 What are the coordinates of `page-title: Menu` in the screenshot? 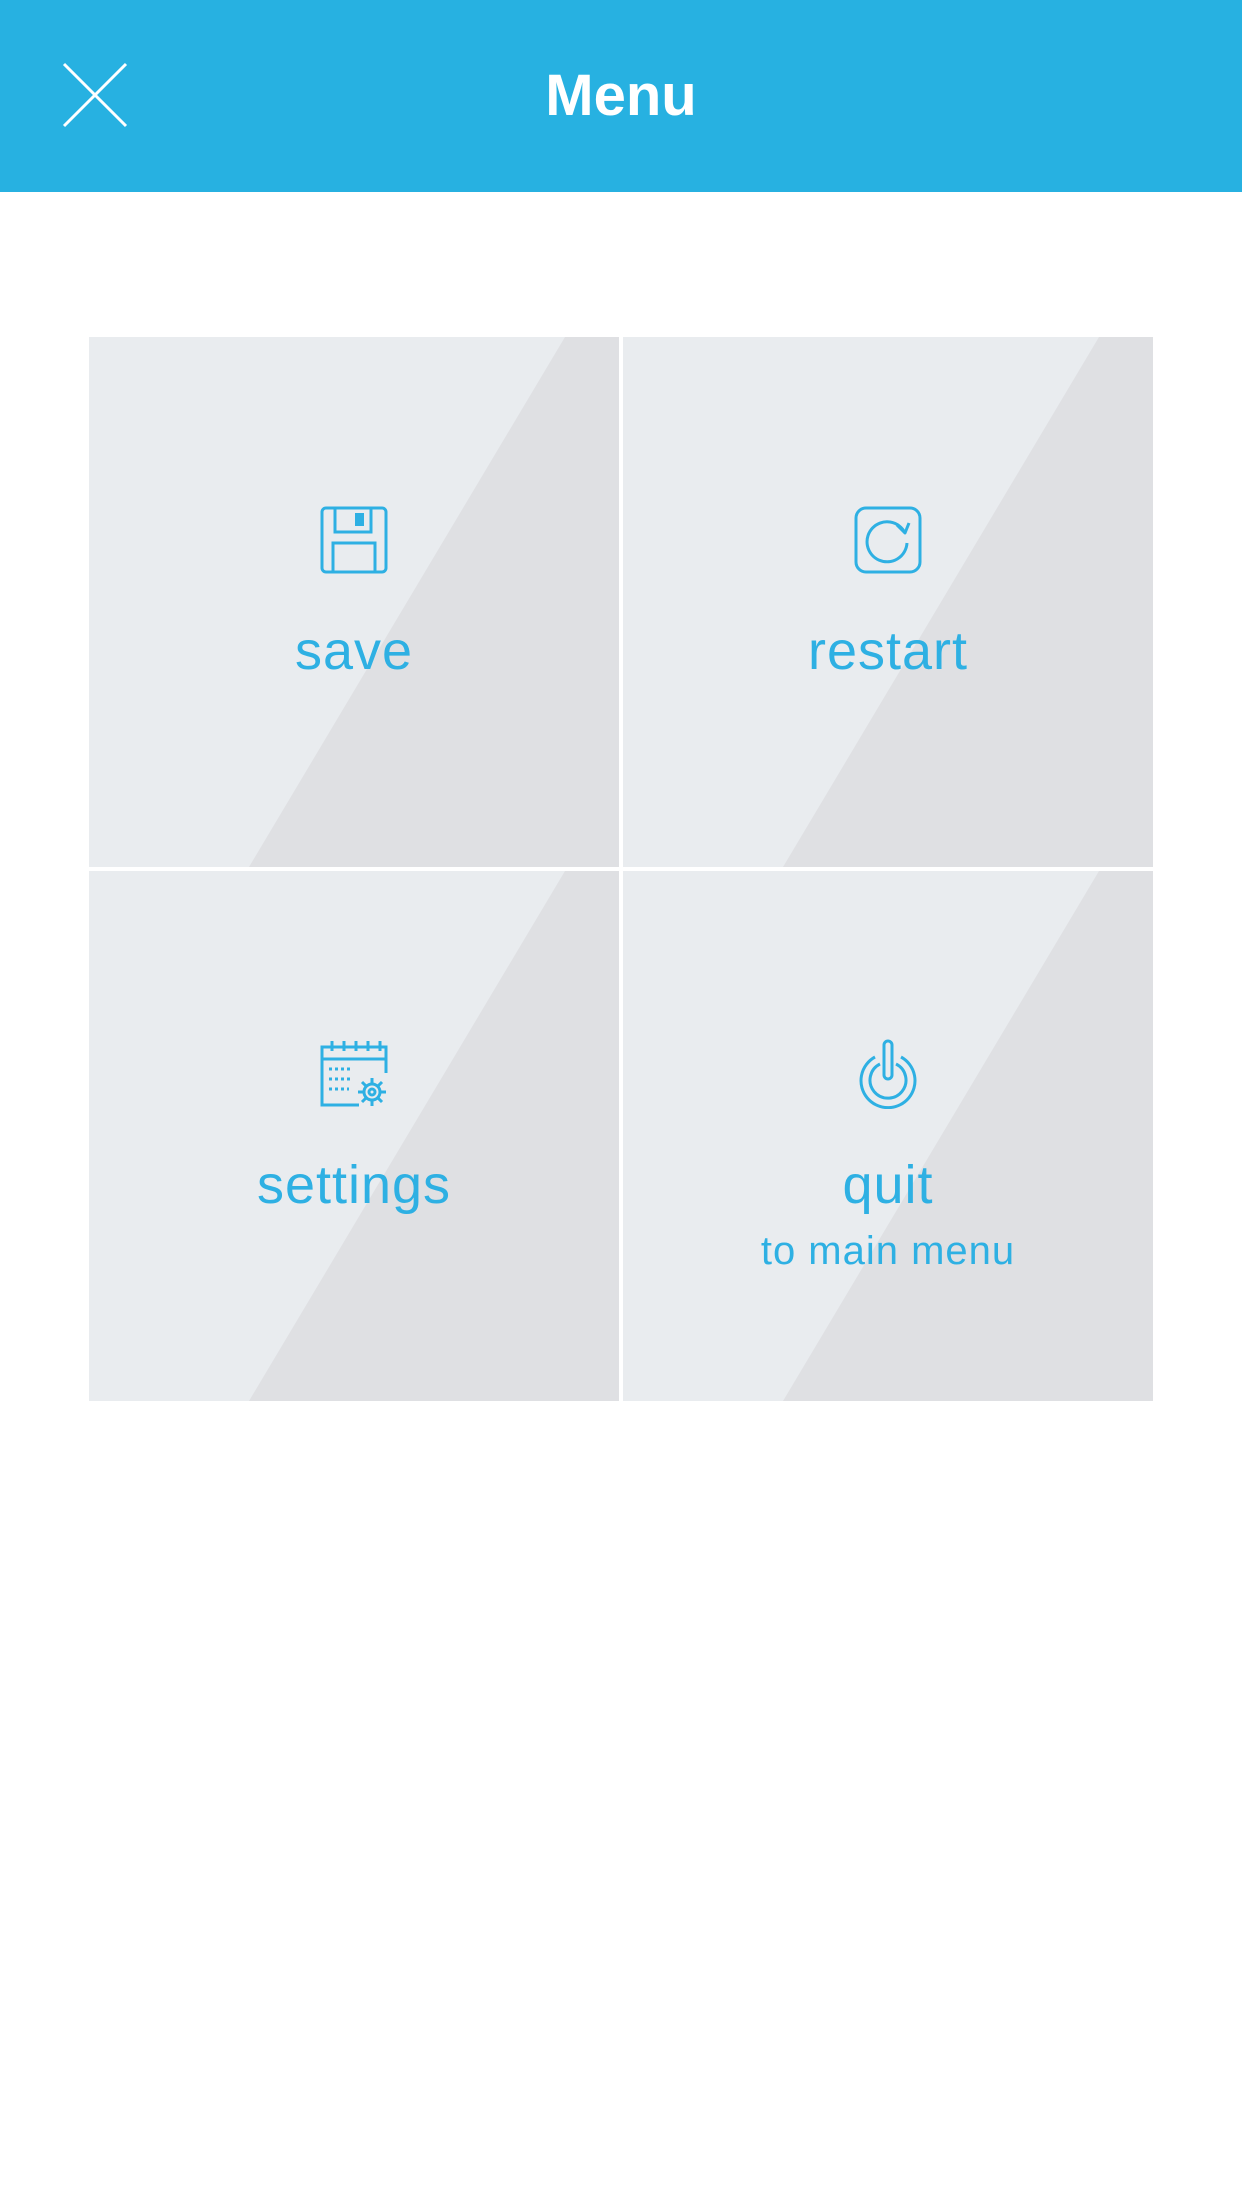 It's located at (621, 95).